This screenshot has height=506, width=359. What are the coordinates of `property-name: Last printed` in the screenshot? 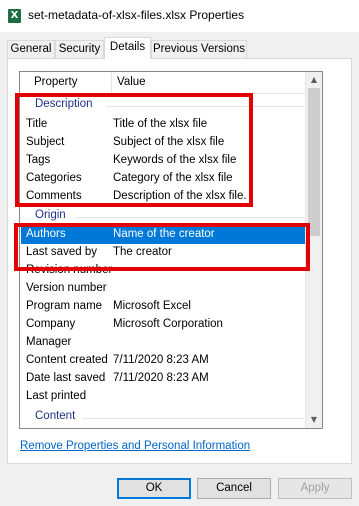 It's located at (56, 396).